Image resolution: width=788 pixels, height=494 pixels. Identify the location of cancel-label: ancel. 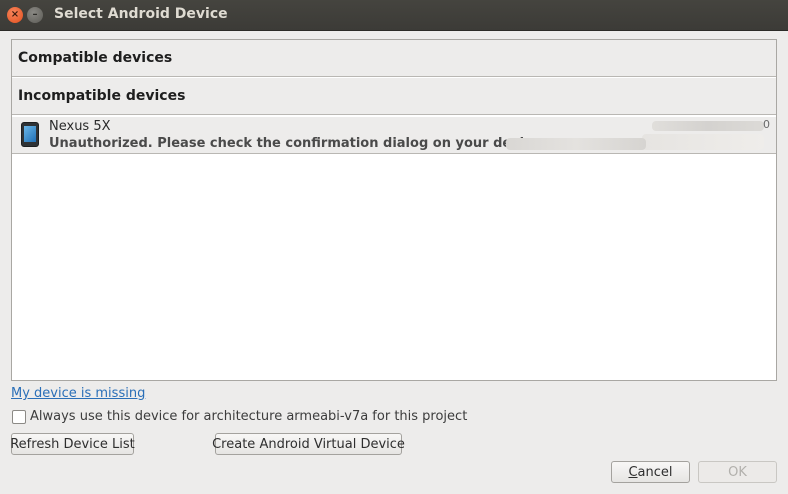
(655, 472).